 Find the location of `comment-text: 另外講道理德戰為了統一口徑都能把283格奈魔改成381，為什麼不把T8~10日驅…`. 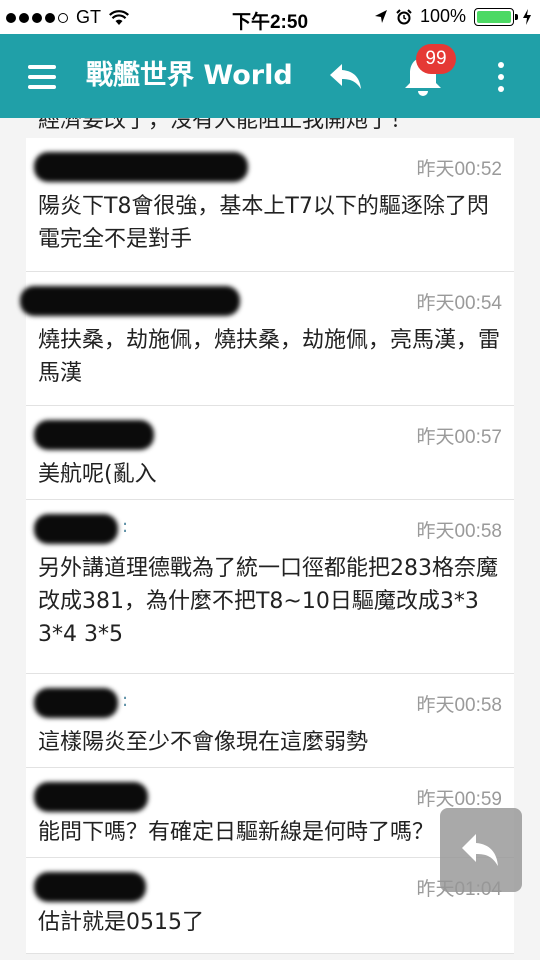

comment-text: 另外講道理德戰為了統一口徑都能把283格奈魔改成381，為什麼不把T8~10日驅… is located at coordinates (268, 601).